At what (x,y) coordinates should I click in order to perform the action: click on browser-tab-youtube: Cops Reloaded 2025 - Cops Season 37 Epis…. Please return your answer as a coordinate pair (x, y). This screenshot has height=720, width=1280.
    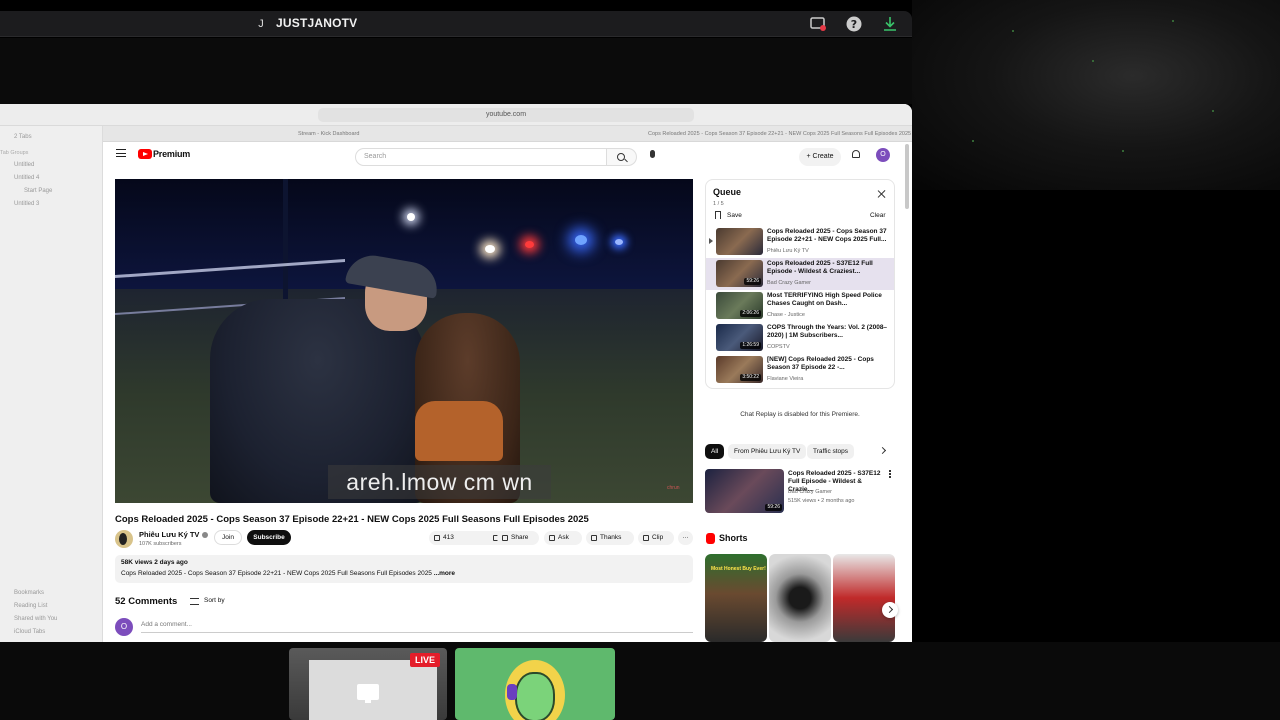
    Looking at the image, I should click on (780, 134).